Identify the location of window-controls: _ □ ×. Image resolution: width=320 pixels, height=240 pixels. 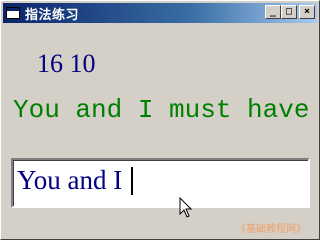
(290, 12).